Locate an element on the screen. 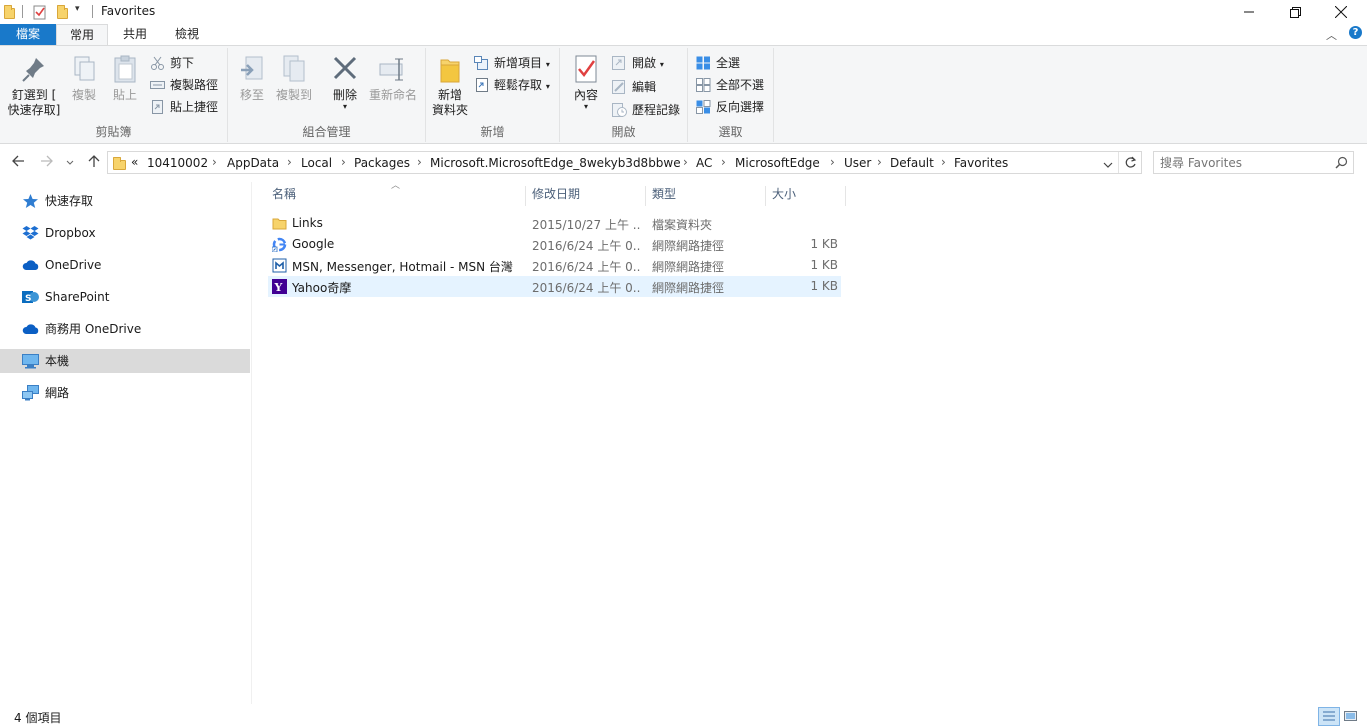 The height and width of the screenshot is (728, 1367). cut-label: 剪下 is located at coordinates (182, 63).